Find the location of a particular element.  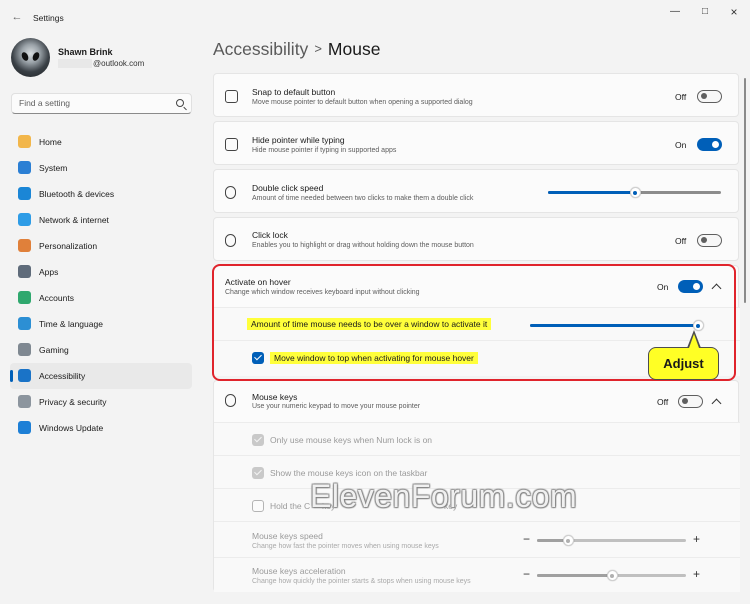

numlock-checkbox is located at coordinates (258, 440).